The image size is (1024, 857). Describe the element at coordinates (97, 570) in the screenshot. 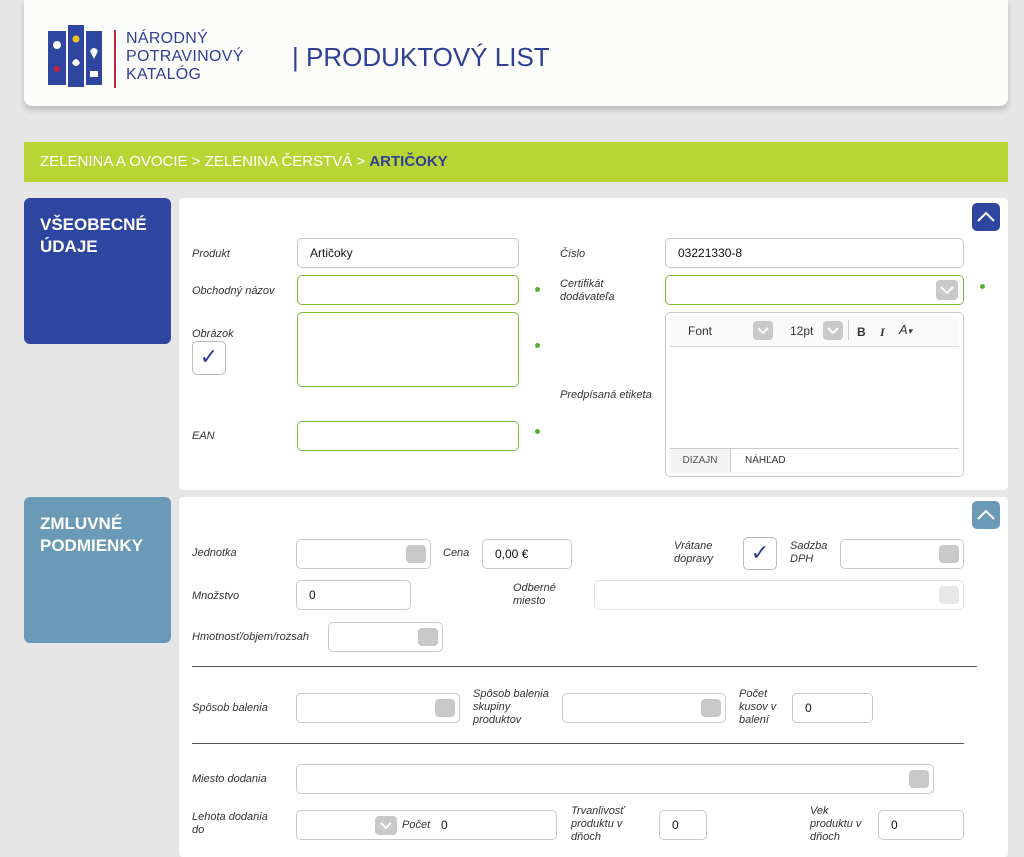

I see `section-title-contract: ZMLUVNÉ PODMIENKY` at that location.